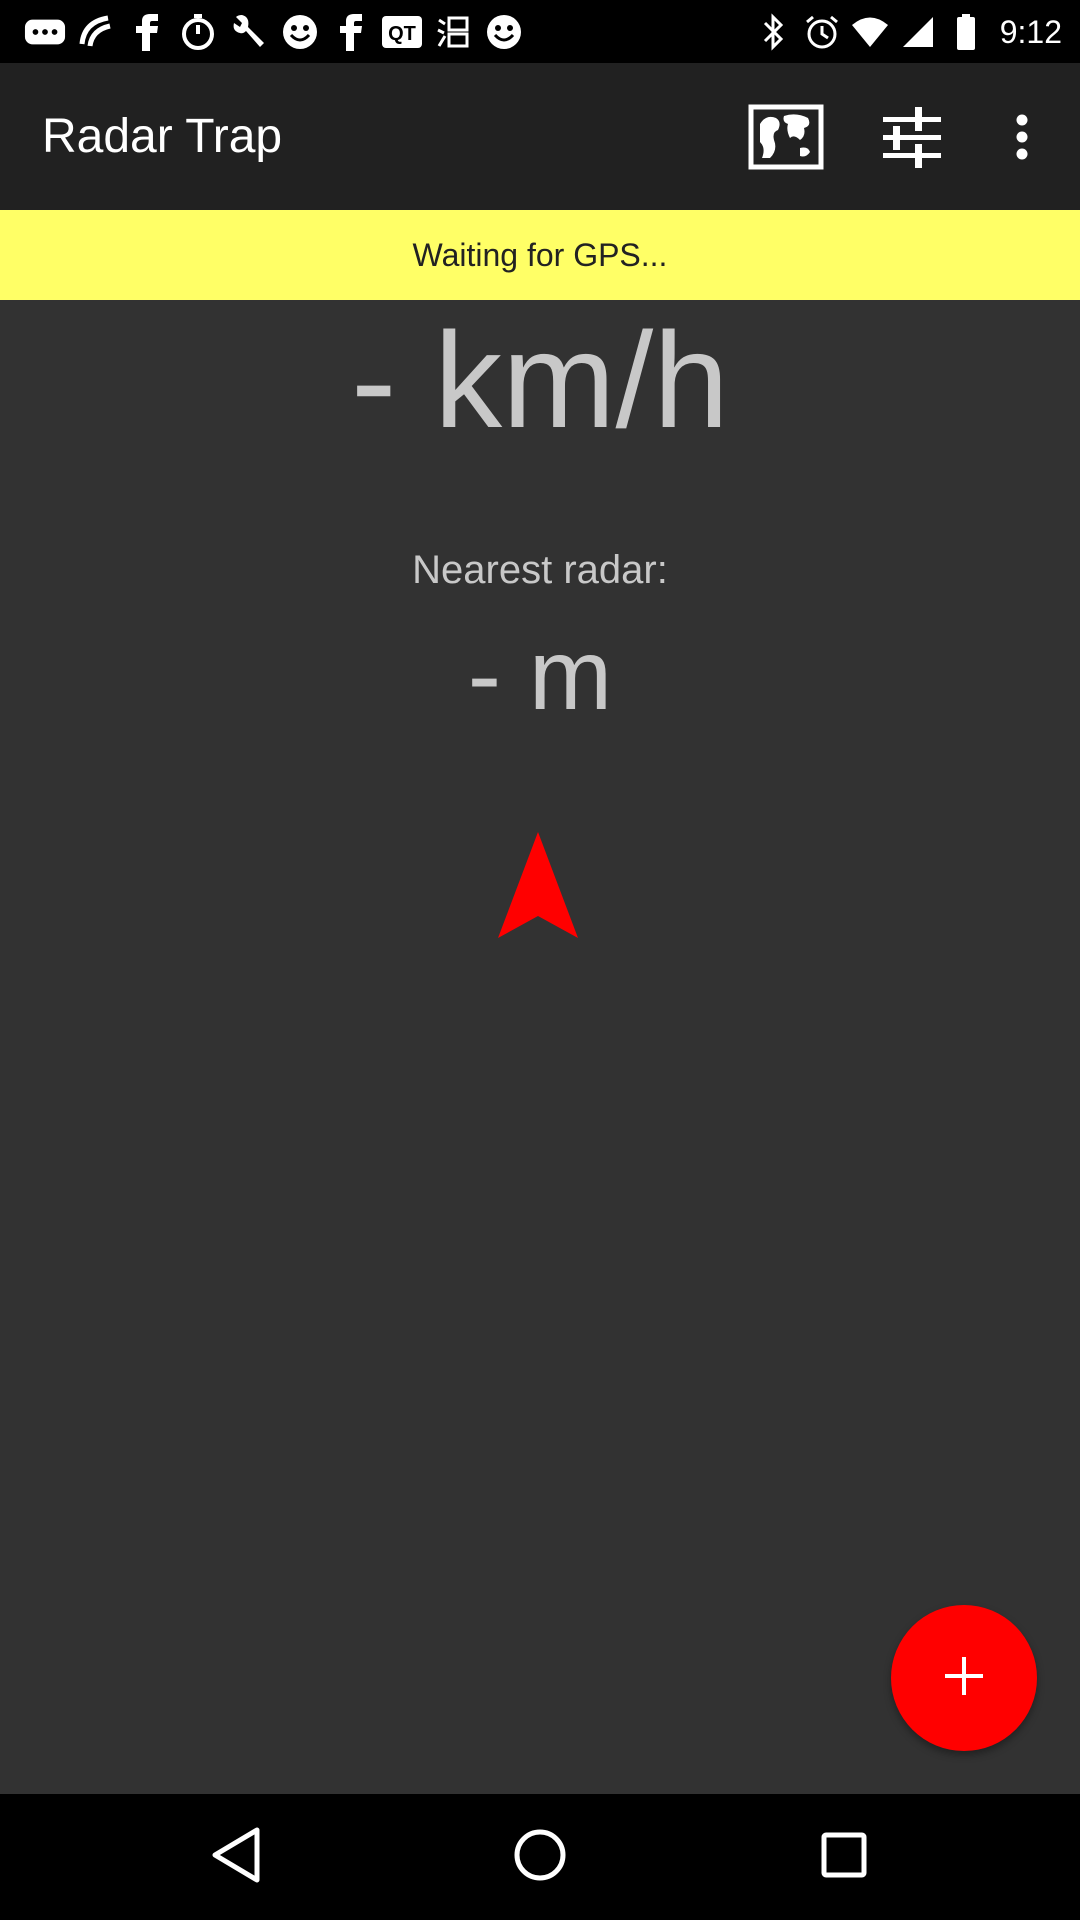  What do you see at coordinates (774, 32) in the screenshot?
I see `bluetooth-icon` at bounding box center [774, 32].